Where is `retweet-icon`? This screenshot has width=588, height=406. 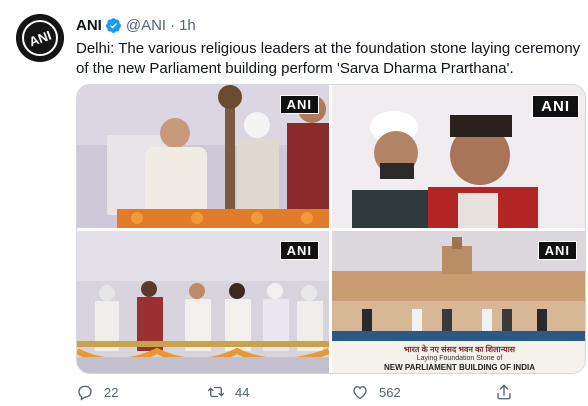
retweet-icon is located at coordinates (216, 392).